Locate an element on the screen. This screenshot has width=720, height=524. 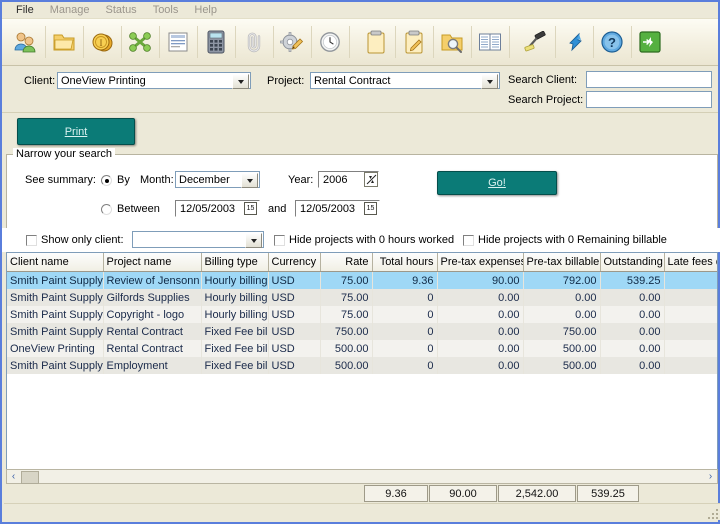
toolbar-sync-button is located at coordinates (575, 42).